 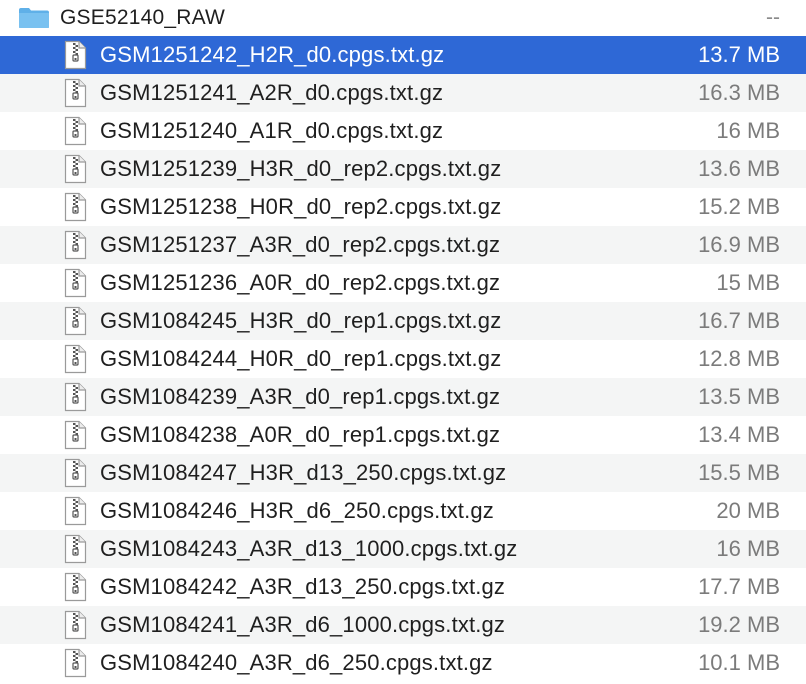 What do you see at coordinates (301, 168) in the screenshot?
I see `file-name: GSM1251239_H3R_d0_rep2.cpgs.txt.gz` at bounding box center [301, 168].